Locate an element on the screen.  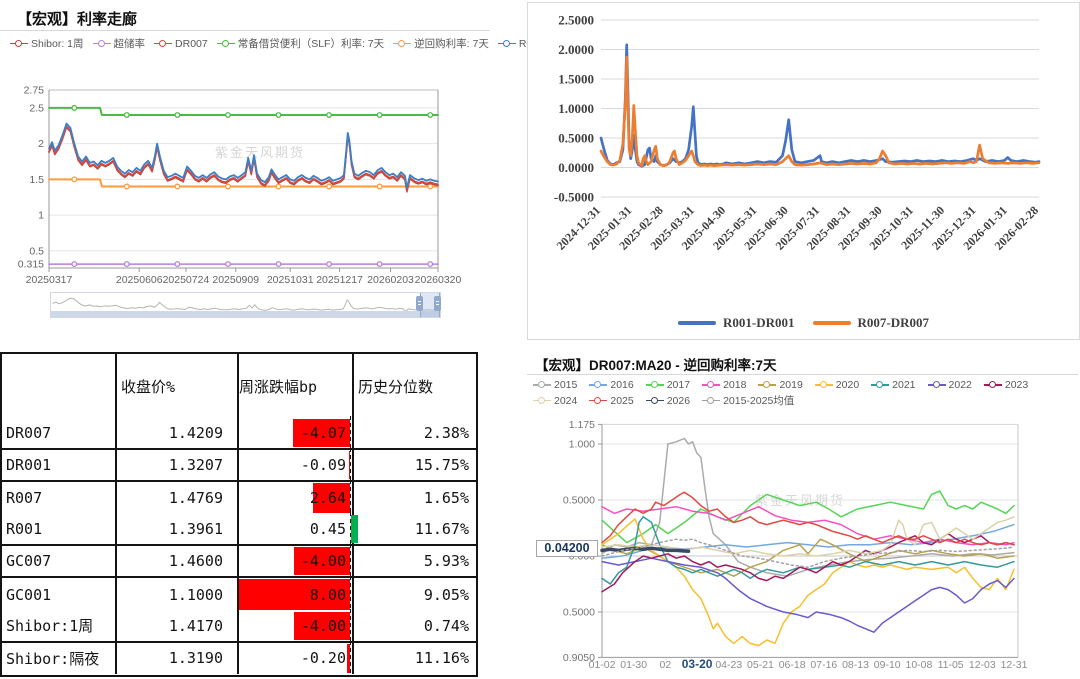
legend-item-2015-2025均值: 2015-2025均值 is located at coordinates (748, 400).